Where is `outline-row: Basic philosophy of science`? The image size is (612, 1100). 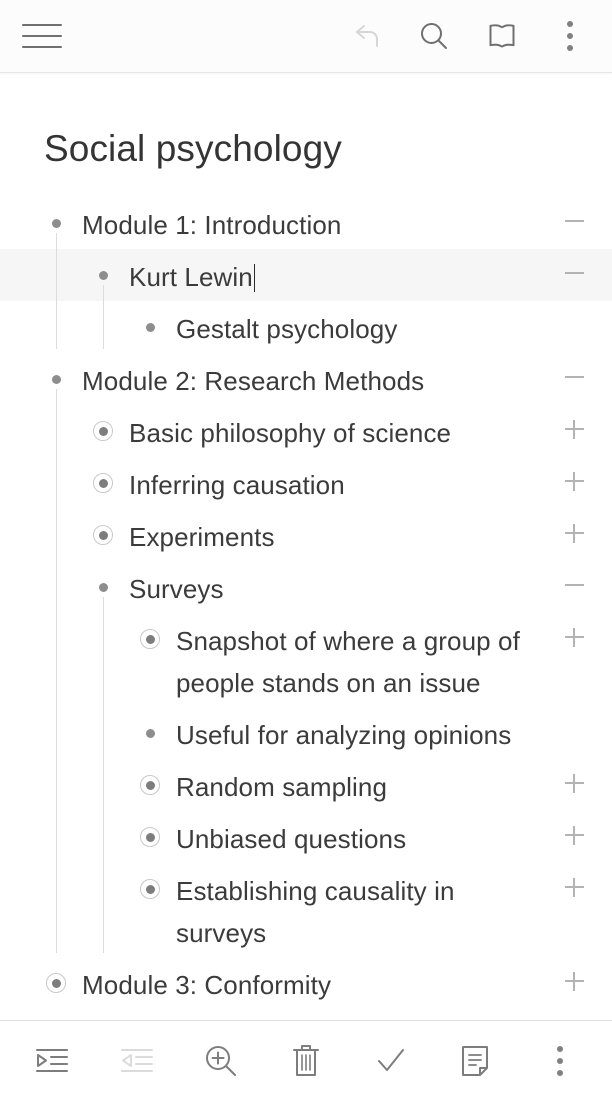 outline-row: Basic philosophy of science is located at coordinates (306, 431).